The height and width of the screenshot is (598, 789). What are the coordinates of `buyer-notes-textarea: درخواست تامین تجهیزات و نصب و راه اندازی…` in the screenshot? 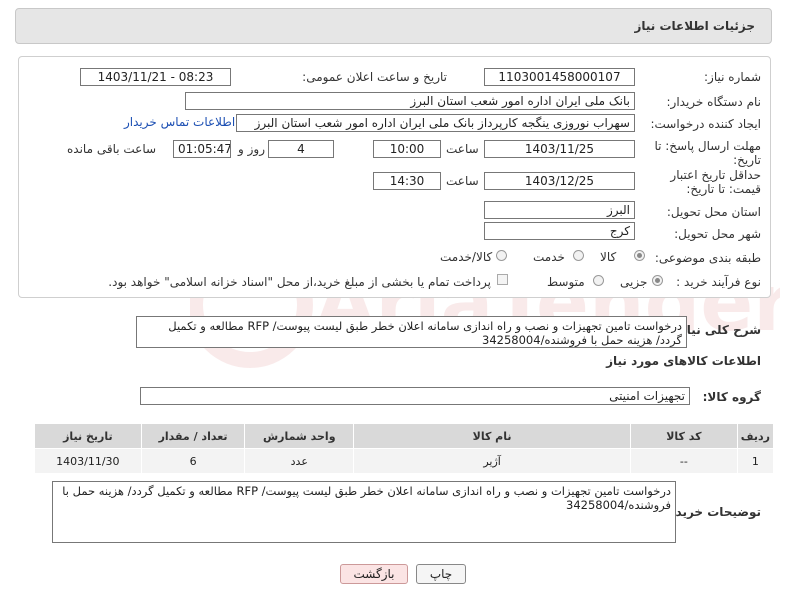 It's located at (364, 512).